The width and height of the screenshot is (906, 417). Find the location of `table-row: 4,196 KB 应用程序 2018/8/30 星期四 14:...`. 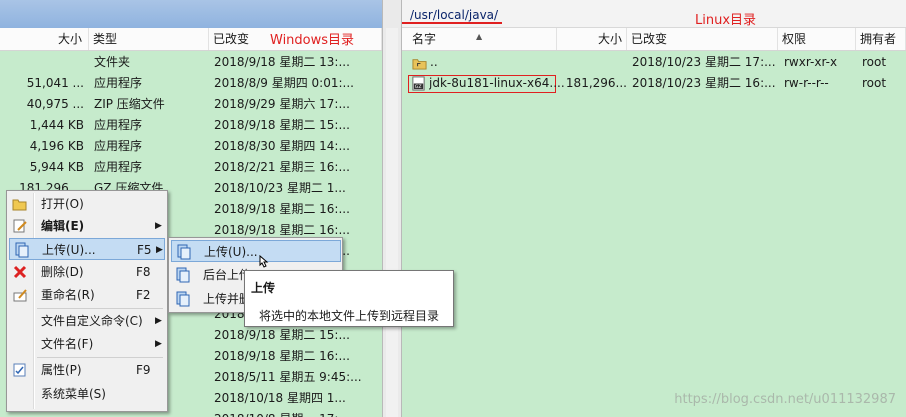

table-row: 4,196 KB 应用程序 2018/8/30 星期四 14:... is located at coordinates (191, 146).